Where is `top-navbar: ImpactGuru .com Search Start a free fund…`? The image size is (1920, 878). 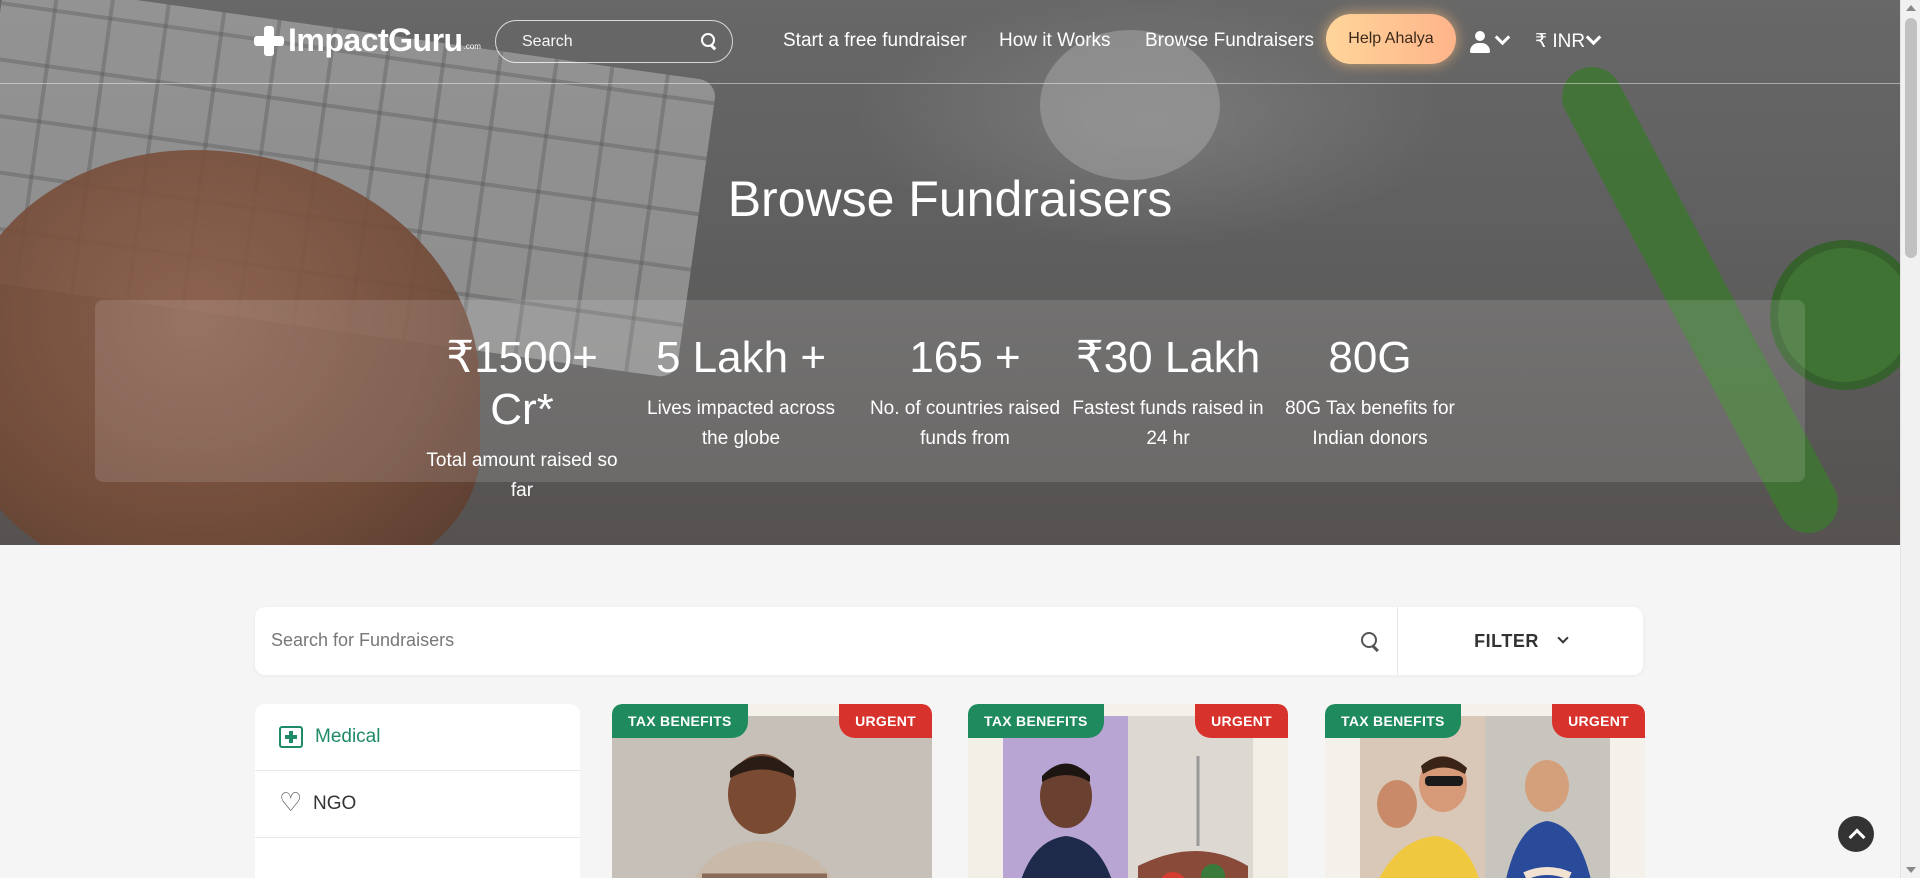 top-navbar: ImpactGuru .com Search Start a free fund… is located at coordinates (950, 42).